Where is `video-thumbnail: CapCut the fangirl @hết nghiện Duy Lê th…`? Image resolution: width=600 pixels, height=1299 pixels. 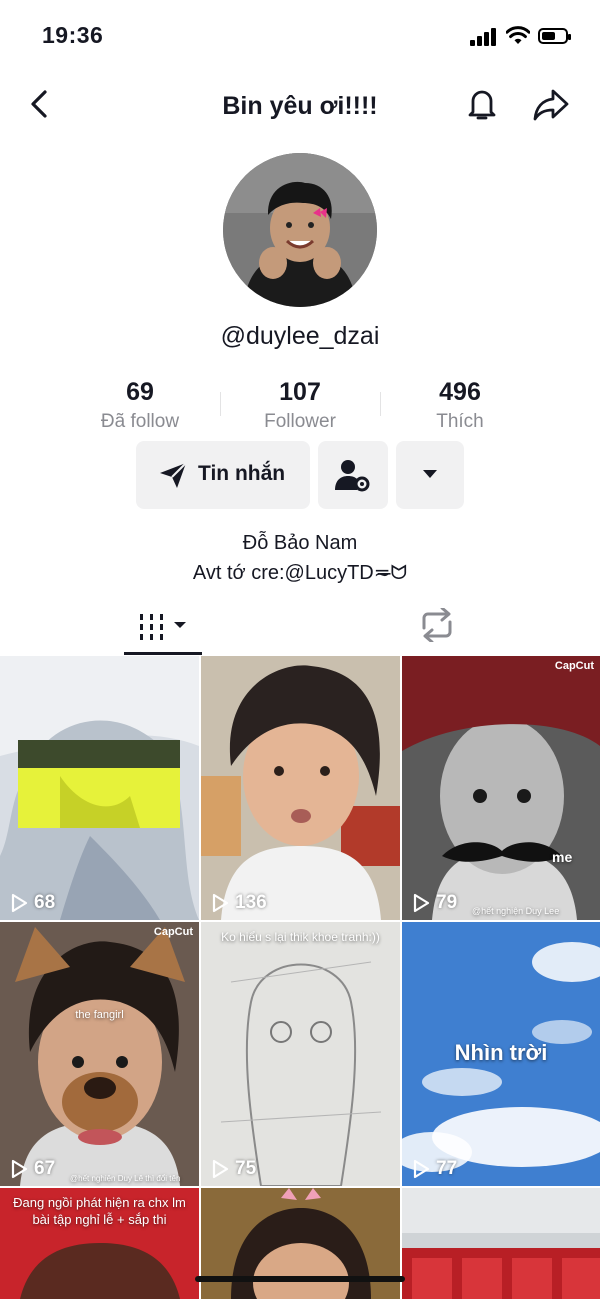 video-thumbnail: CapCut the fangirl @hết nghiện Duy Lê th… is located at coordinates (99, 1054).